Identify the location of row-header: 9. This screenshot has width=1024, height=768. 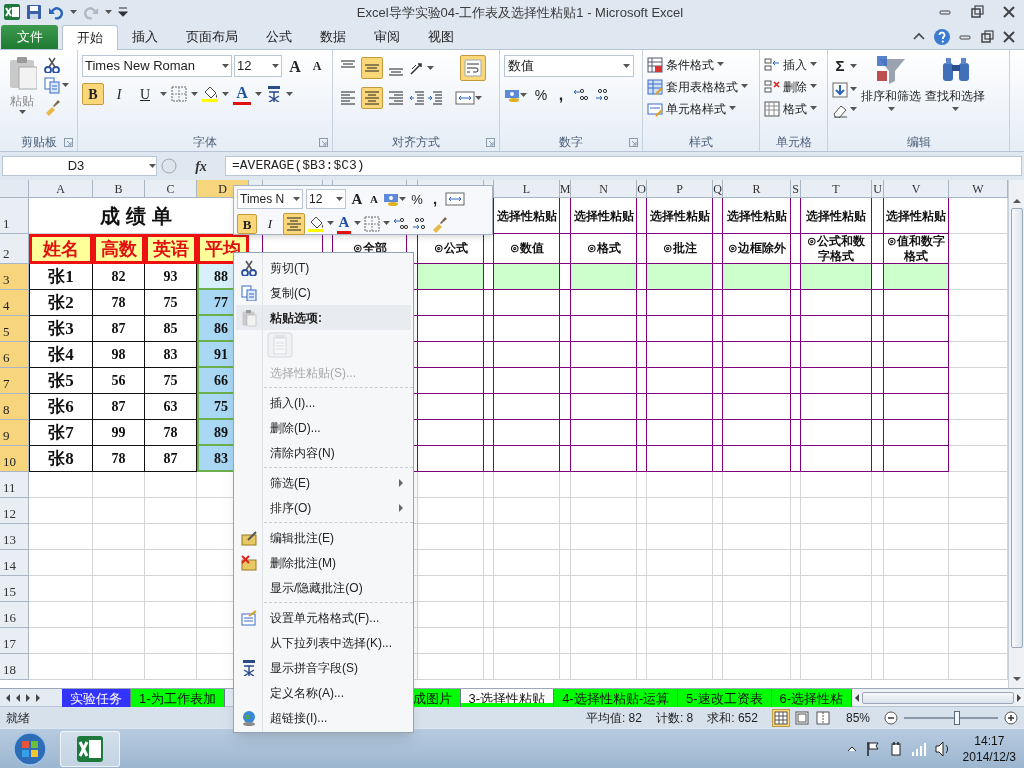
(14, 433).